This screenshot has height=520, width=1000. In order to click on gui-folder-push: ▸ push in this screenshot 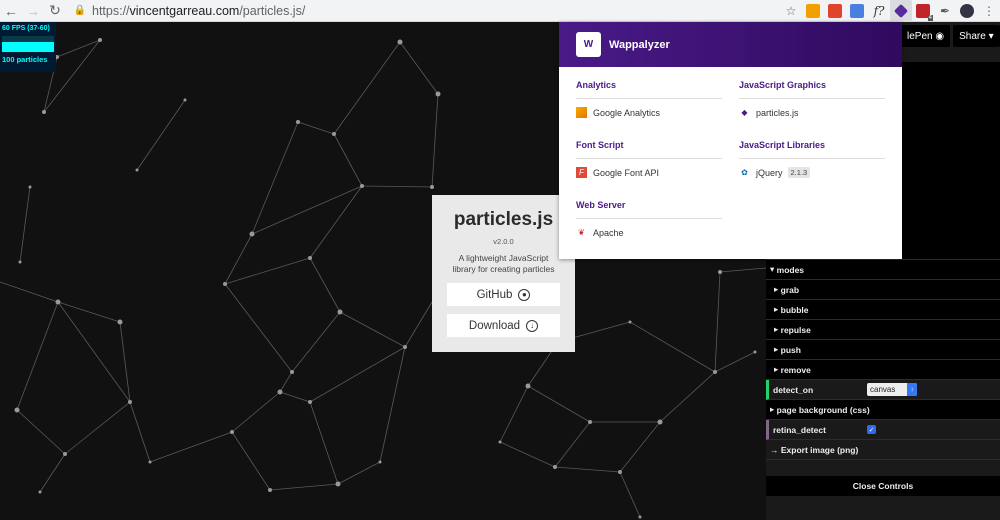, I will do `click(883, 350)`.